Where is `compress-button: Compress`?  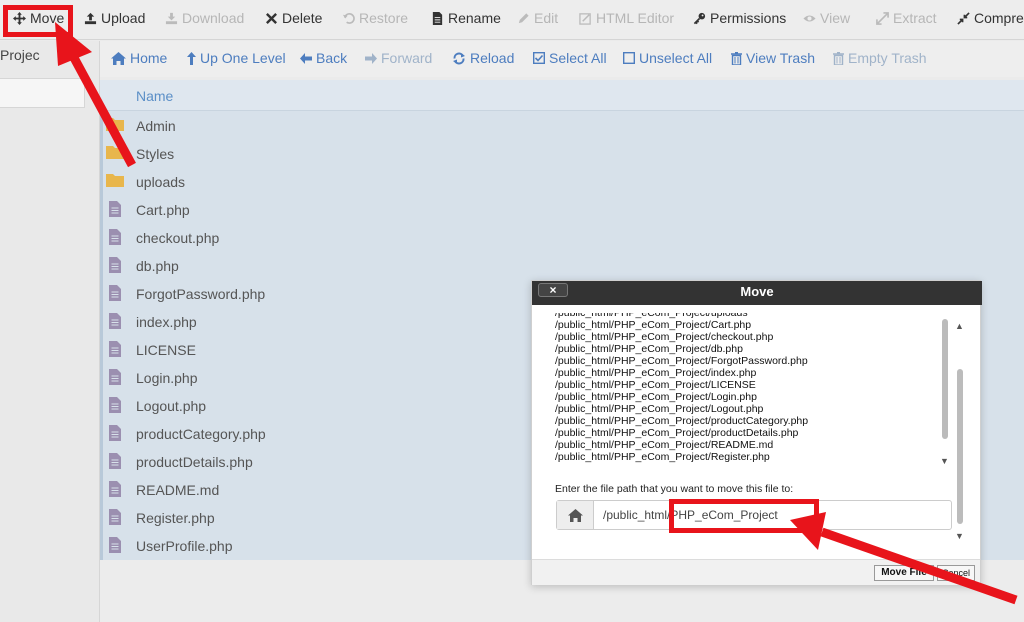 compress-button: Compress is located at coordinates (990, 18).